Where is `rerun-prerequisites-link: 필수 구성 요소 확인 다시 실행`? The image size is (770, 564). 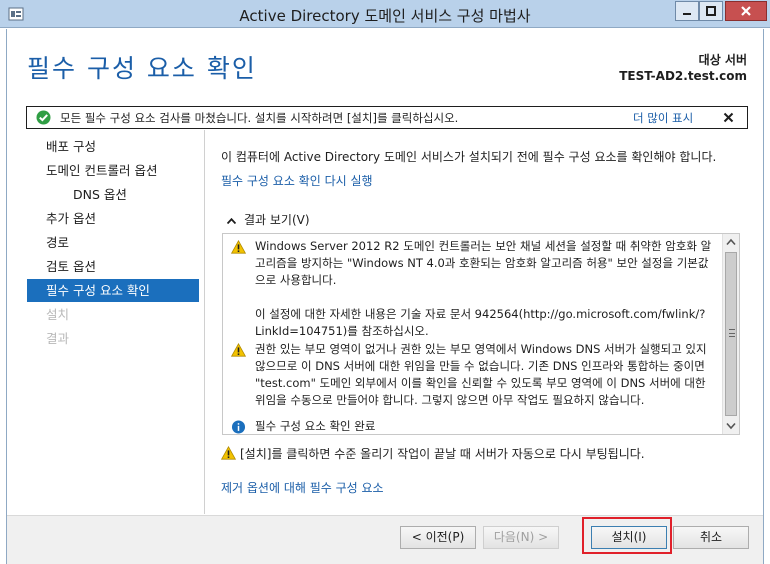 rerun-prerequisites-link: 필수 구성 요소 확인 다시 실행 is located at coordinates (297, 180).